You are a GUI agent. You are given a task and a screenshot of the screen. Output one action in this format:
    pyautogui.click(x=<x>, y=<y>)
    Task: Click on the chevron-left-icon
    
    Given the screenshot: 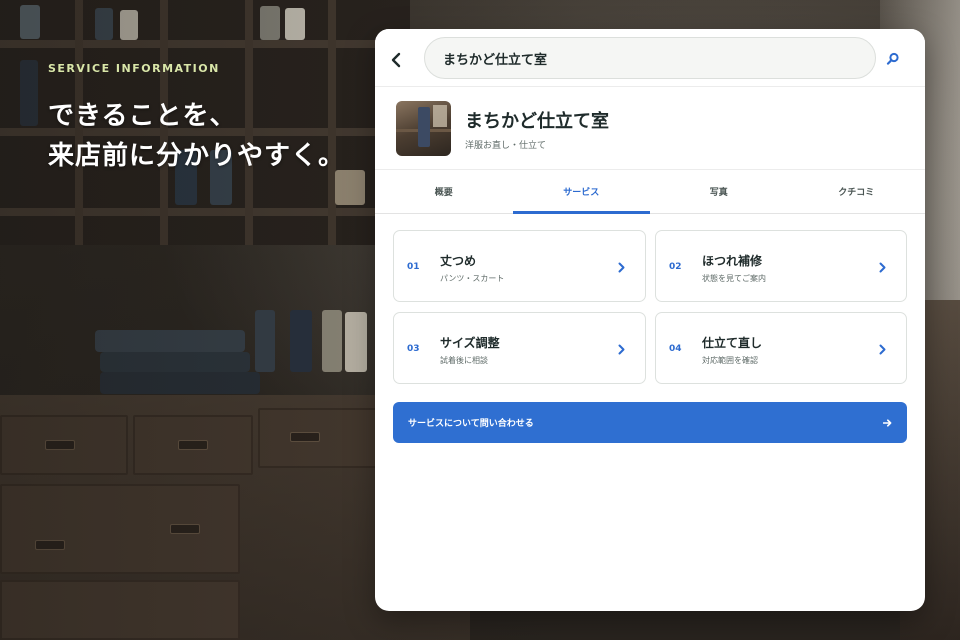 What is the action you would take?
    pyautogui.click(x=396, y=60)
    